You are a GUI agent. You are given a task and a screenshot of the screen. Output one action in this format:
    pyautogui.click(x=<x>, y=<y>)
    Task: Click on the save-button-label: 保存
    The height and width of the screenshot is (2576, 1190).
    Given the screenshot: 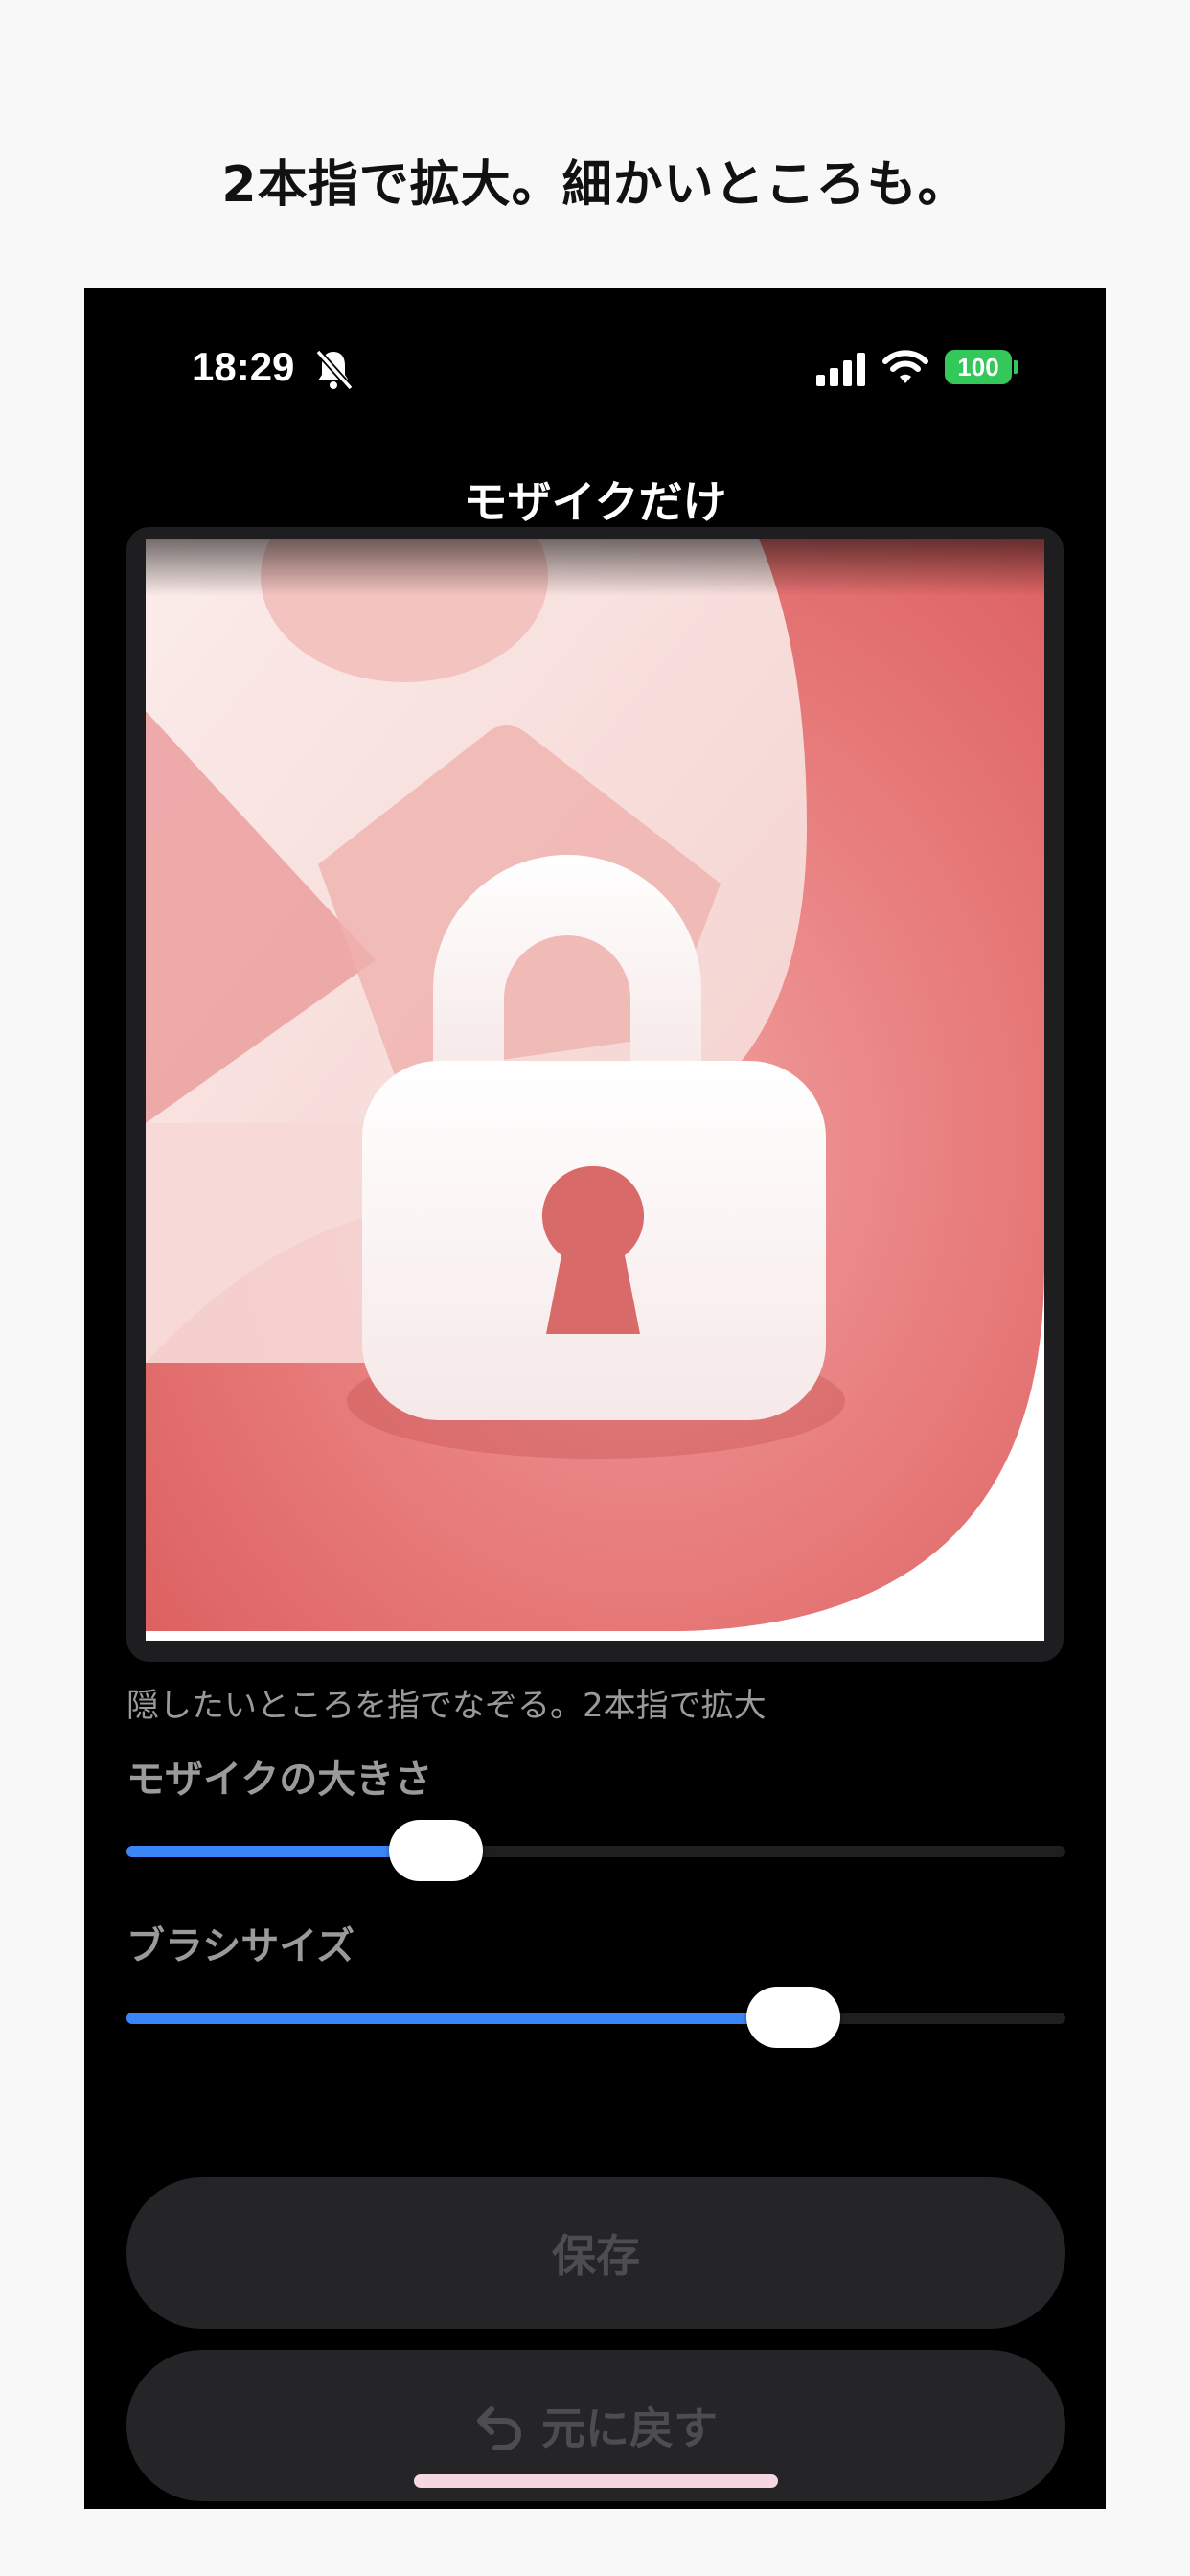 What is the action you would take?
    pyautogui.click(x=596, y=2256)
    